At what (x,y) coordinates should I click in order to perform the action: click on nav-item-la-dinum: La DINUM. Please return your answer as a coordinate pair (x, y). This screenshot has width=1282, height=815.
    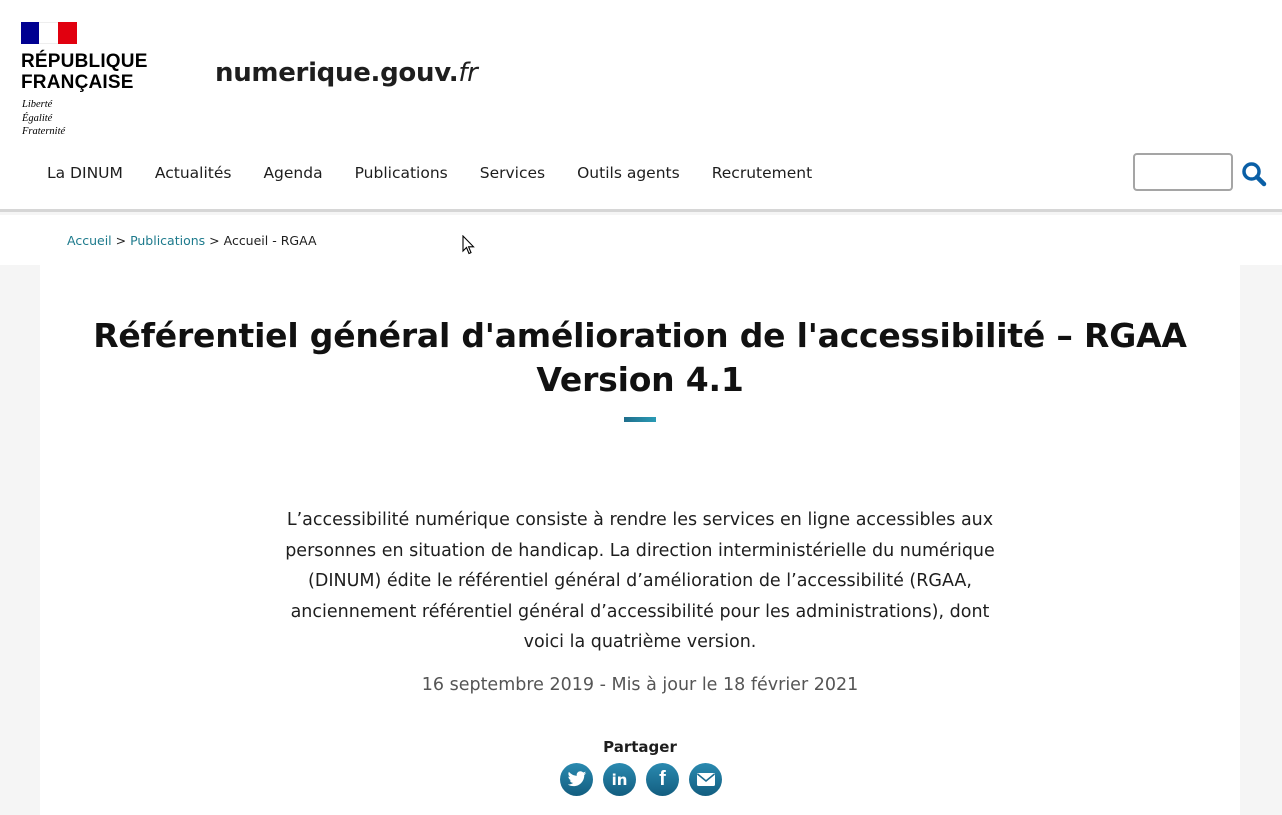
    Looking at the image, I should click on (85, 173).